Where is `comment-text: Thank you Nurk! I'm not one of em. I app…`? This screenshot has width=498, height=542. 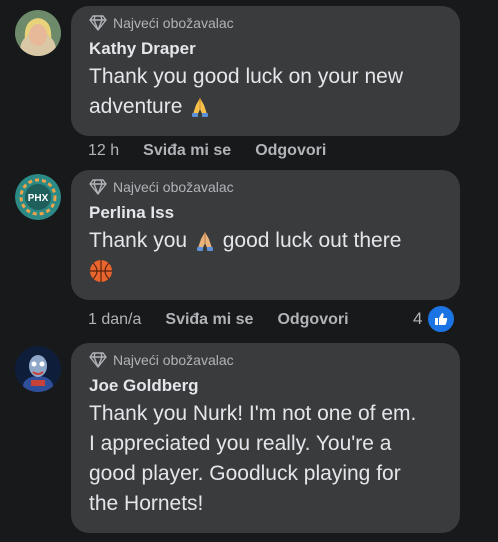 comment-text: Thank you Nurk! I'm not one of em. I app… is located at coordinates (253, 458).